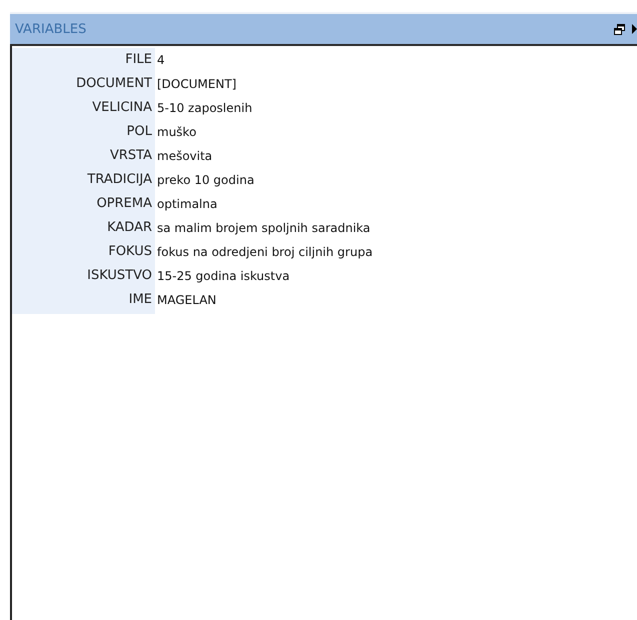  I want to click on variable-name: VELICINA, so click(83, 108).